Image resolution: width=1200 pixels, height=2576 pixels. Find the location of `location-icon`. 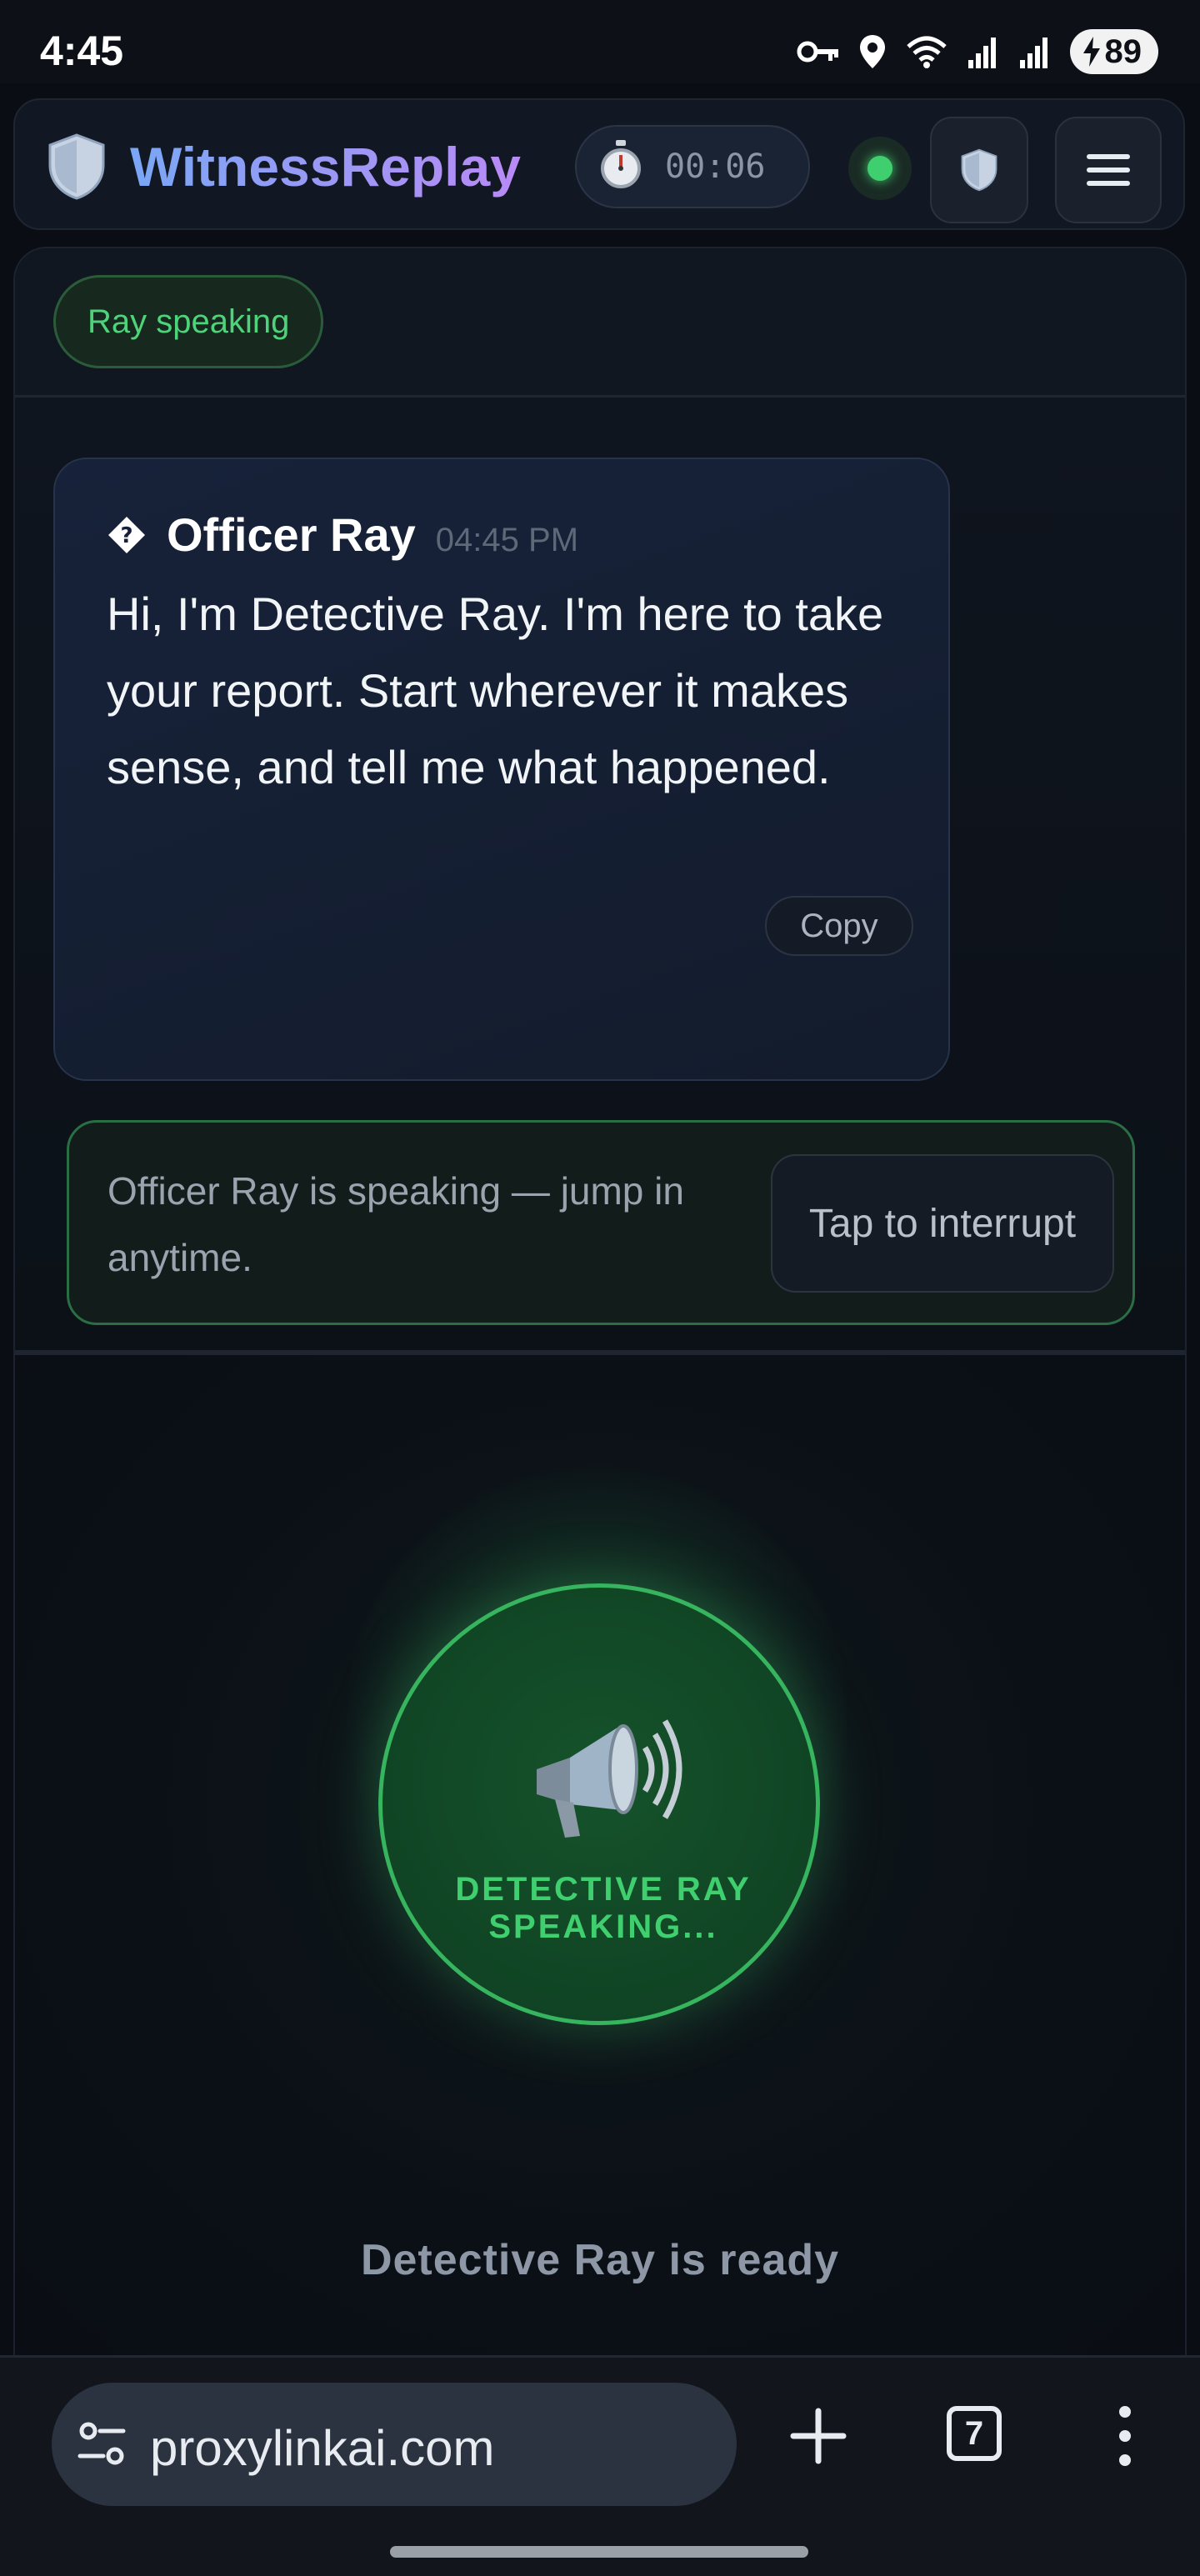

location-icon is located at coordinates (872, 52).